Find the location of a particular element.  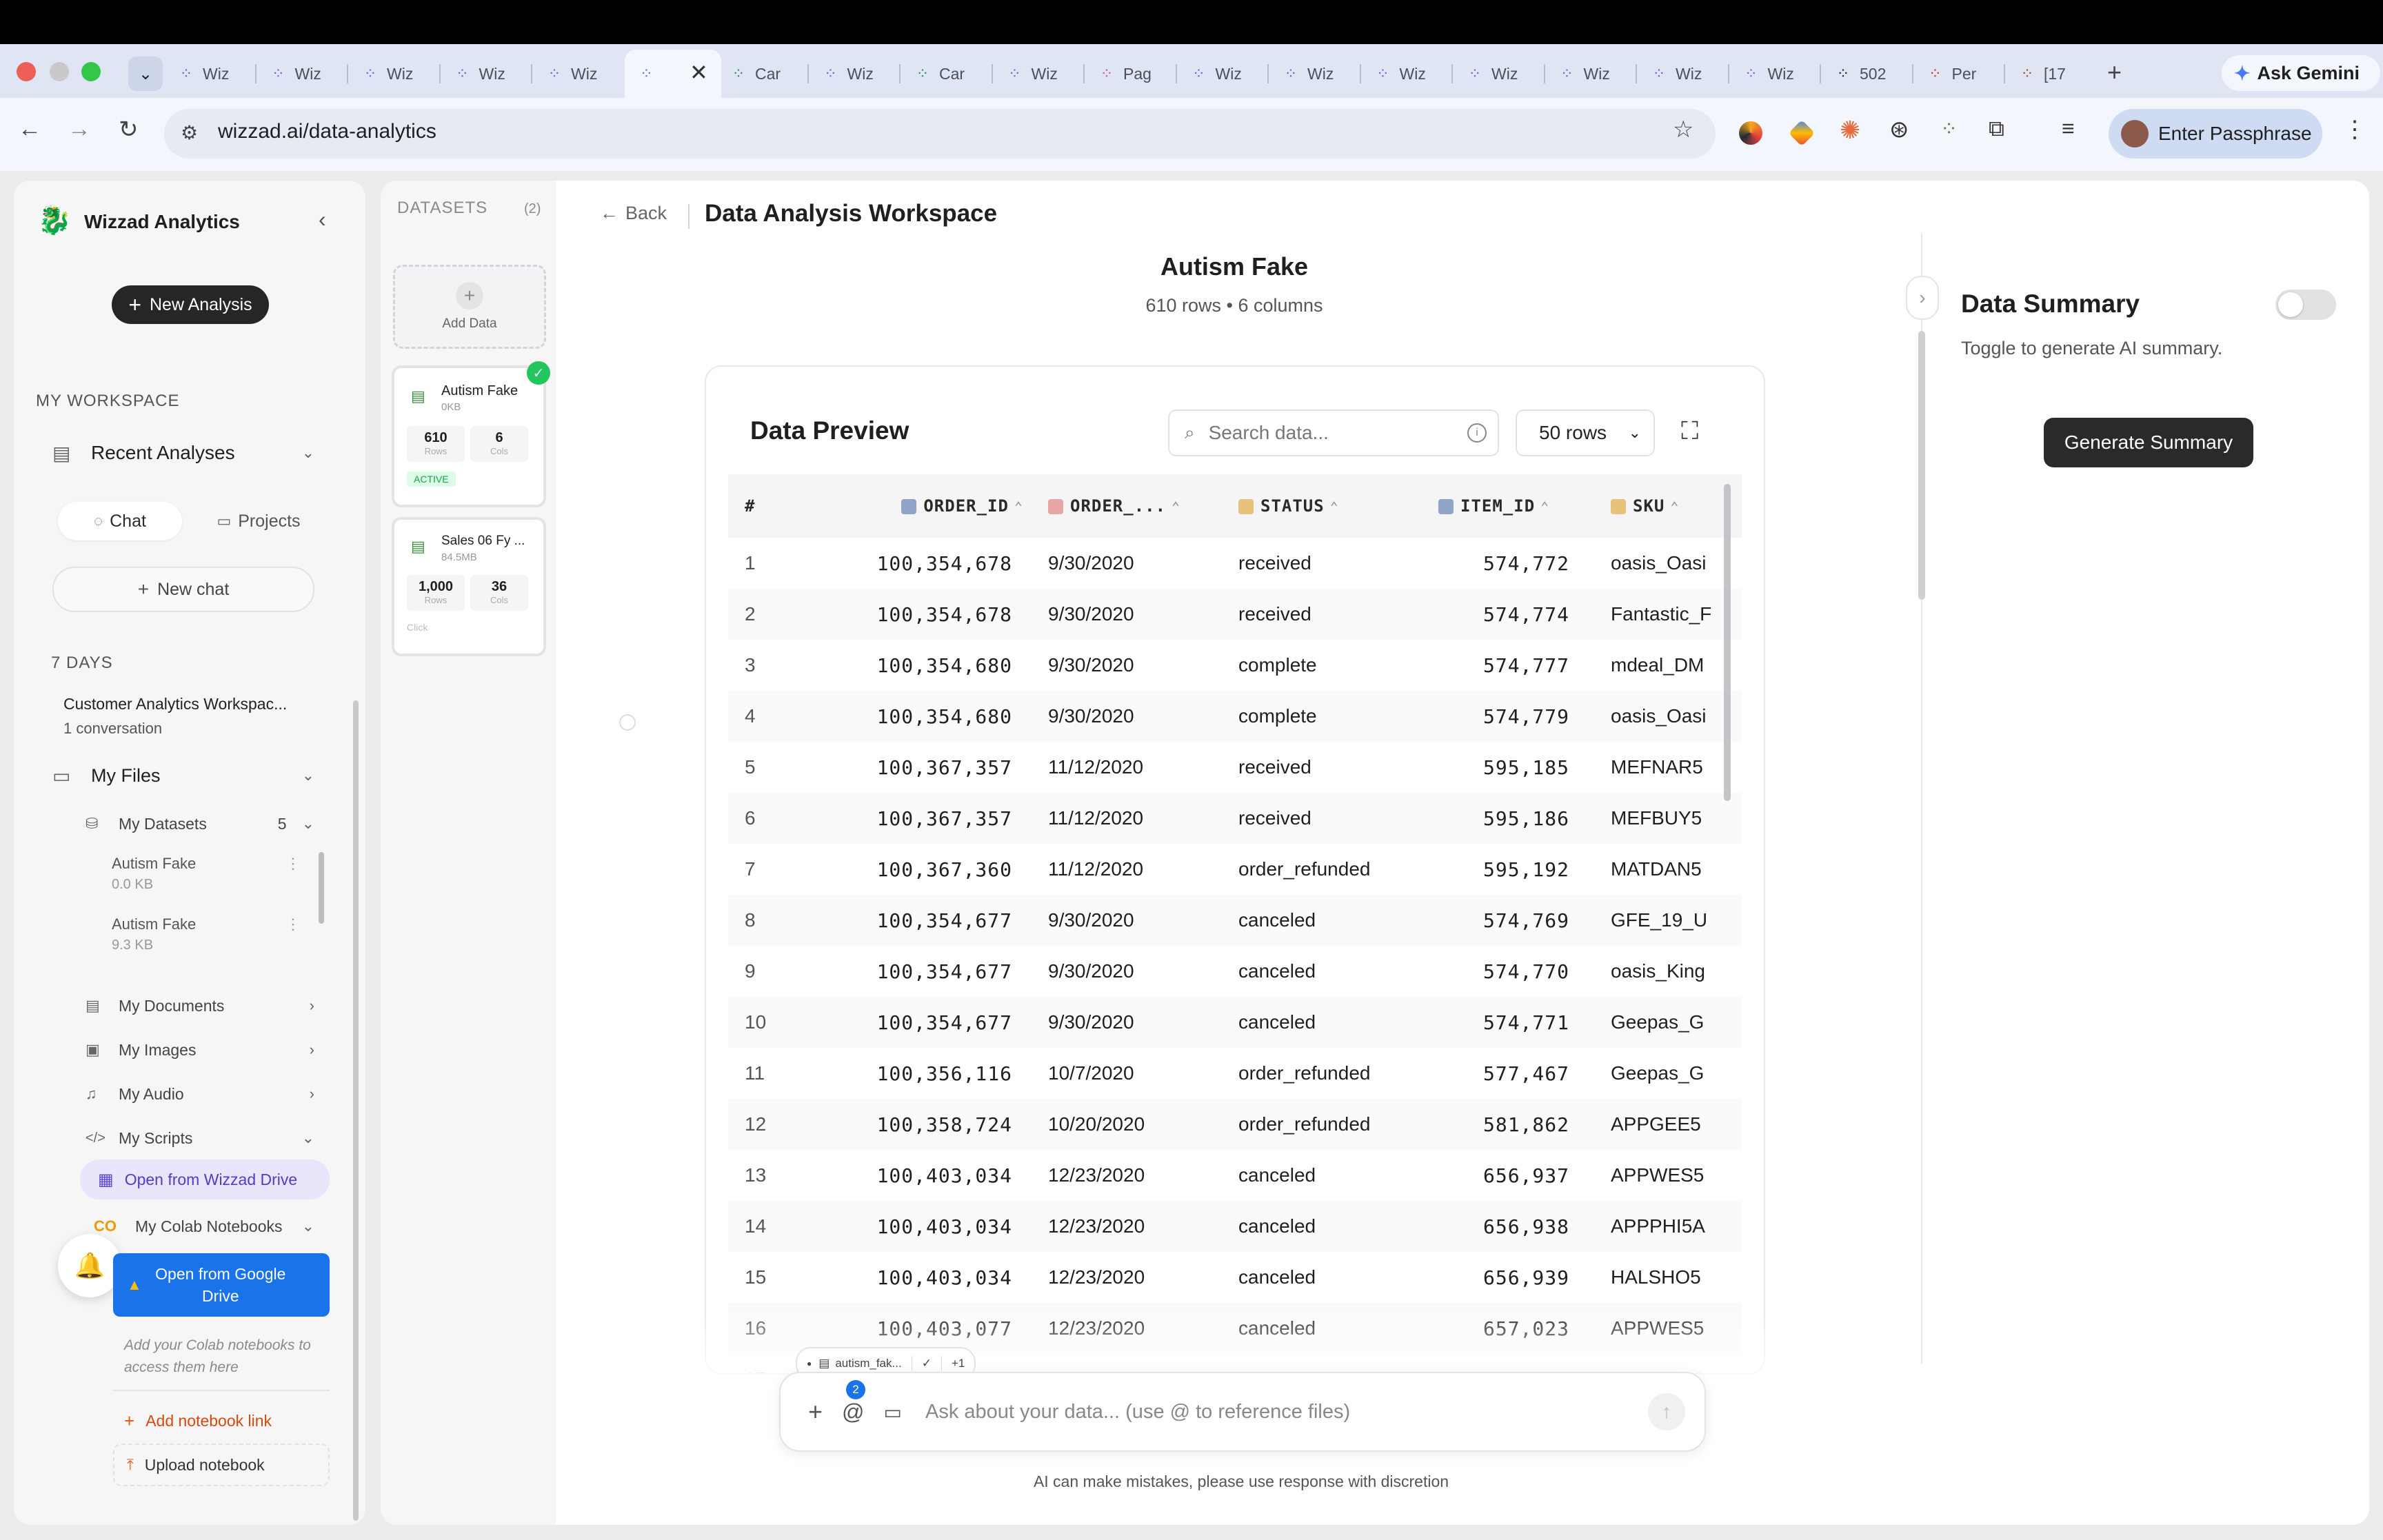

rows-select: 50 rows ⌄ is located at coordinates (1585, 433).